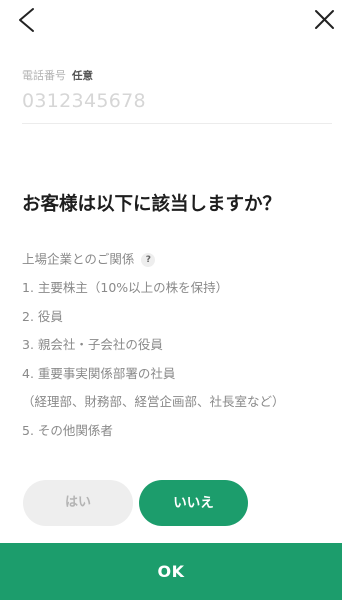 This screenshot has height=600, width=342. Describe the element at coordinates (125, 287) in the screenshot. I see `list-item: 1. 主要株主（10%以上の株を保持）` at that location.